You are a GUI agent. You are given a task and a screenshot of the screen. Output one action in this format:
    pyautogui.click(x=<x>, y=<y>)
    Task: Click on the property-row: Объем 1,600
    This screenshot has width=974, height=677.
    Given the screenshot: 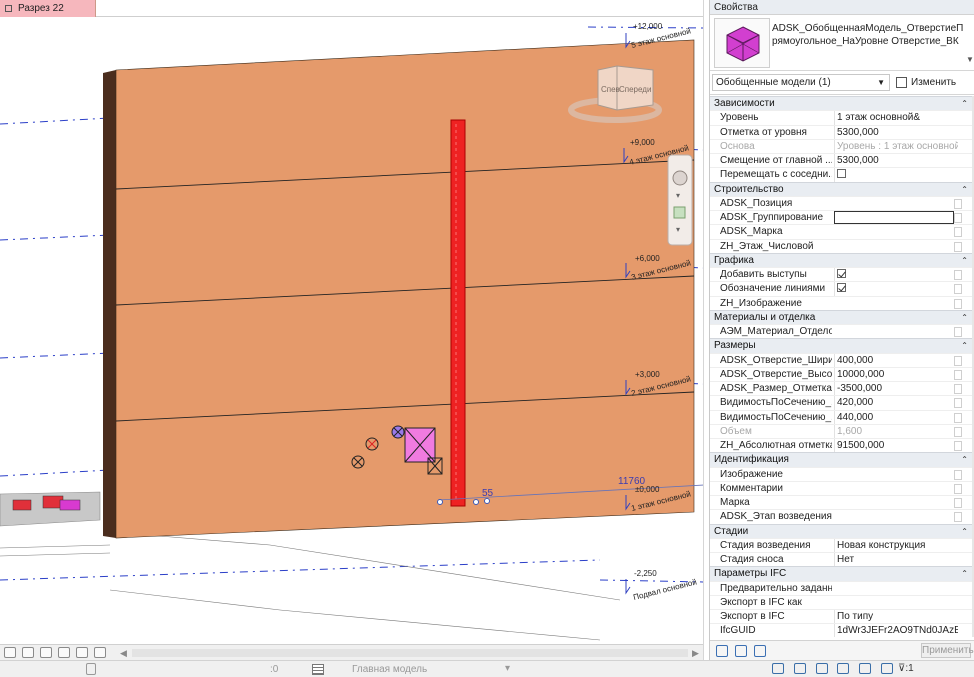 What is the action you would take?
    pyautogui.click(x=841, y=431)
    